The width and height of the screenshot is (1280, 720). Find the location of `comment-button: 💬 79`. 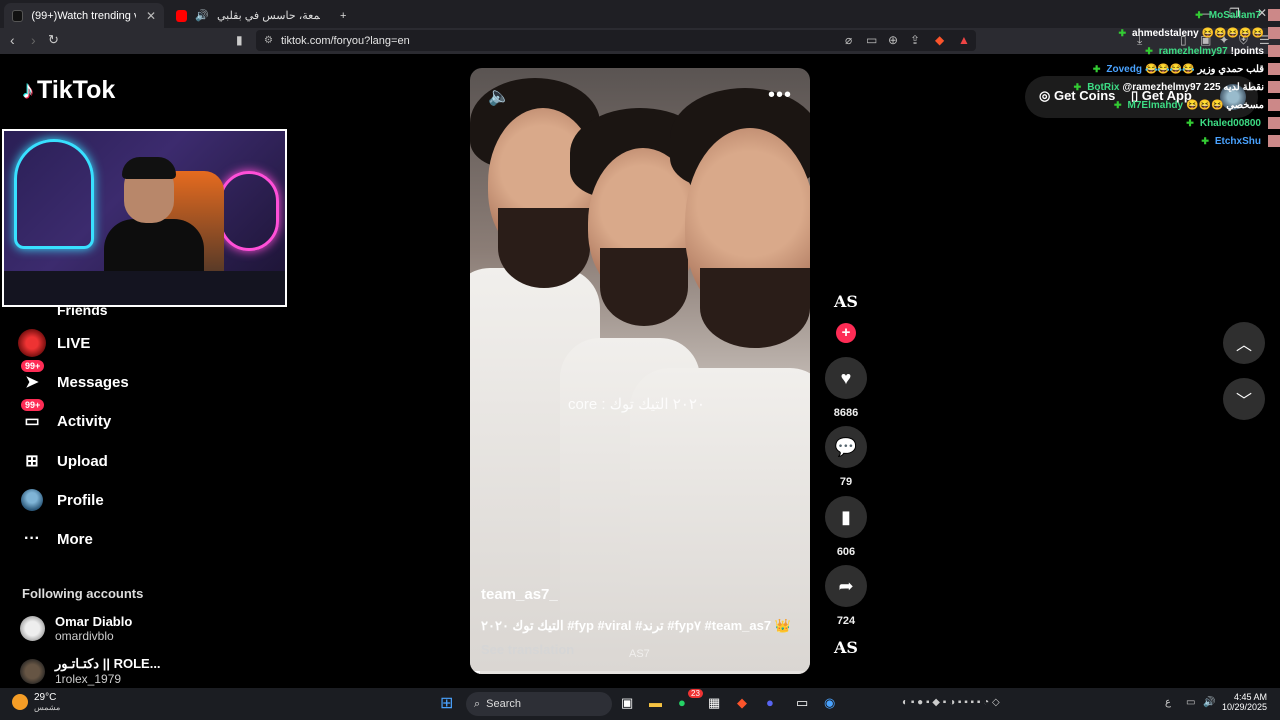

comment-button: 💬 79 is located at coordinates (846, 457).